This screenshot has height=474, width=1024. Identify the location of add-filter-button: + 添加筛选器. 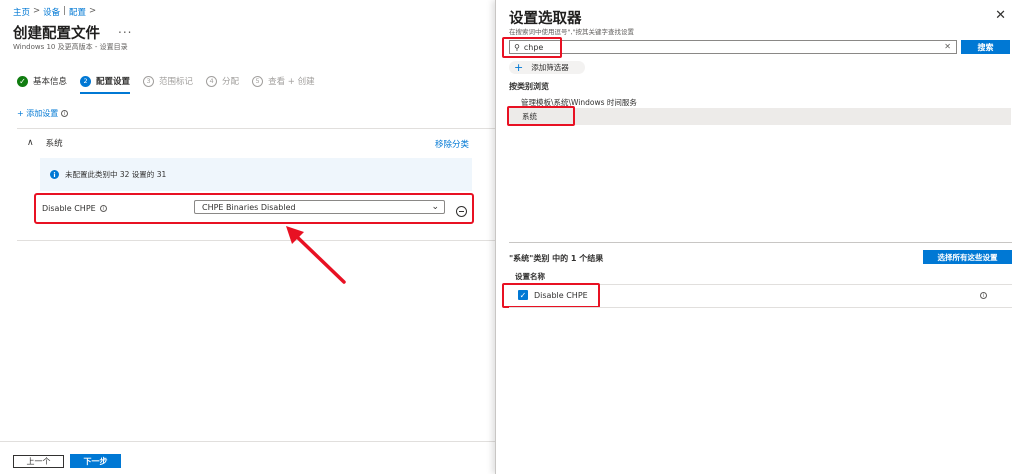
(547, 67).